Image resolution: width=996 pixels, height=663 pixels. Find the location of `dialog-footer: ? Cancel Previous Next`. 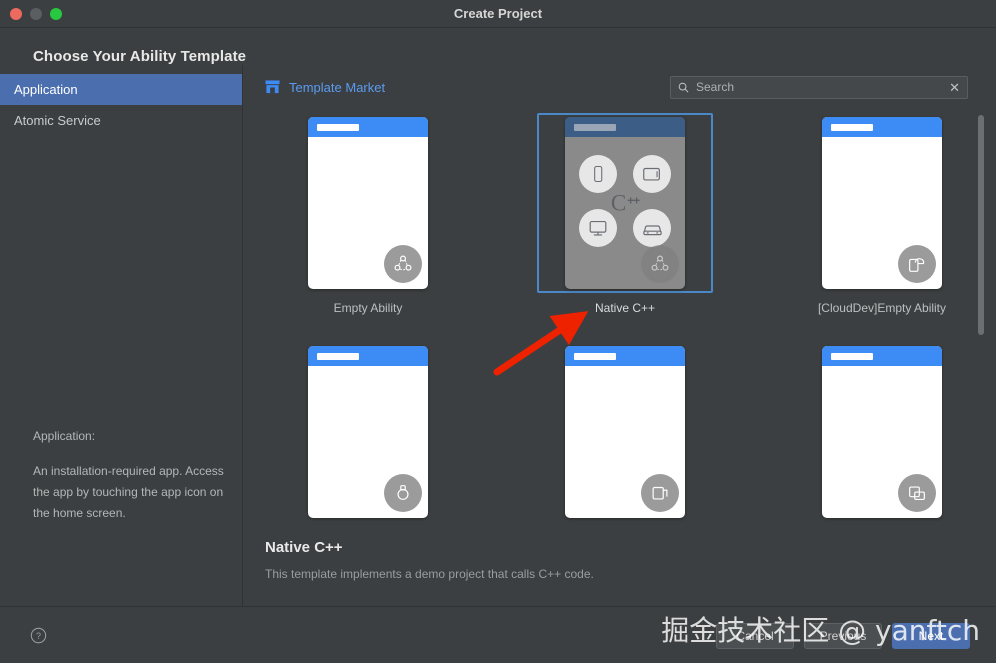

dialog-footer: ? Cancel Previous Next is located at coordinates (498, 634).